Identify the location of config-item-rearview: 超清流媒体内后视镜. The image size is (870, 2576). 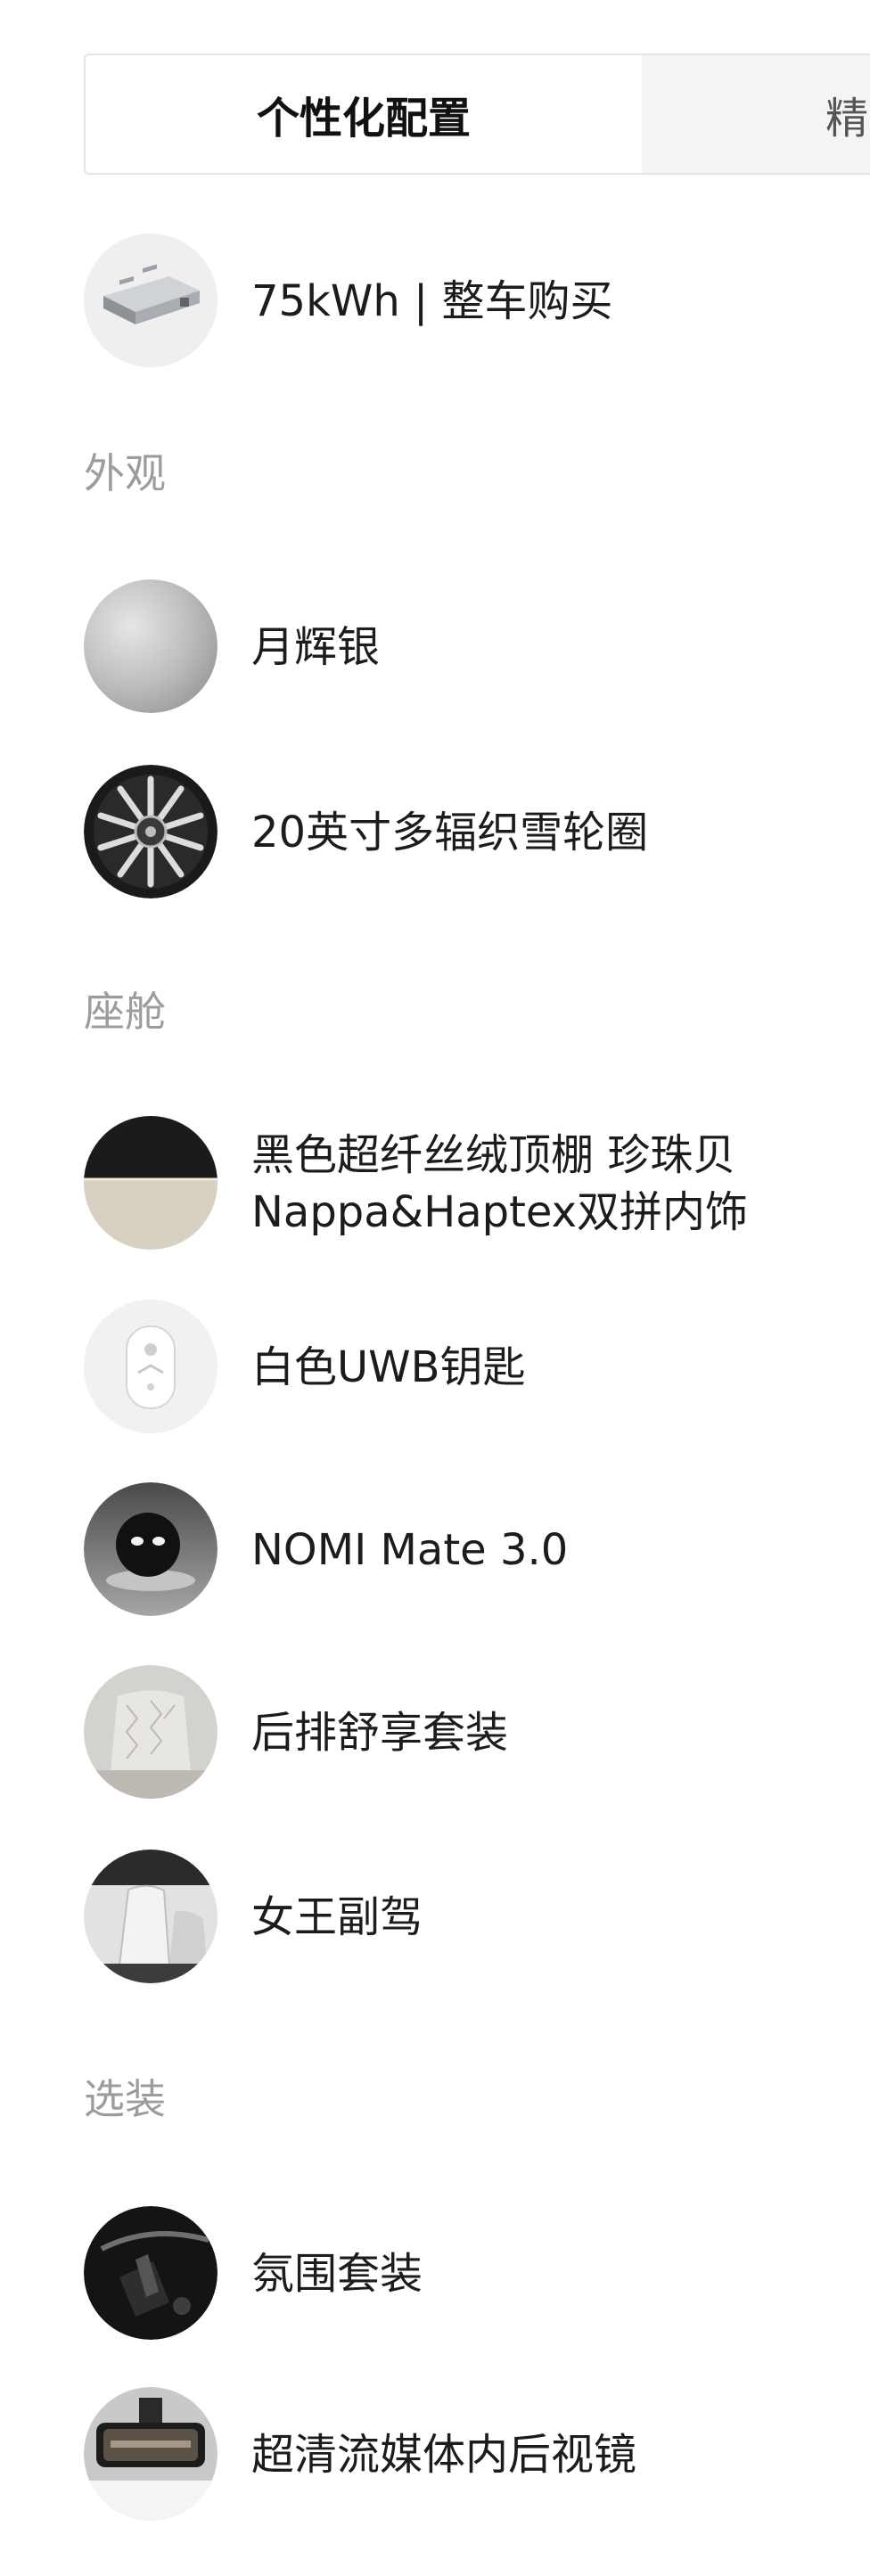
(472, 2455).